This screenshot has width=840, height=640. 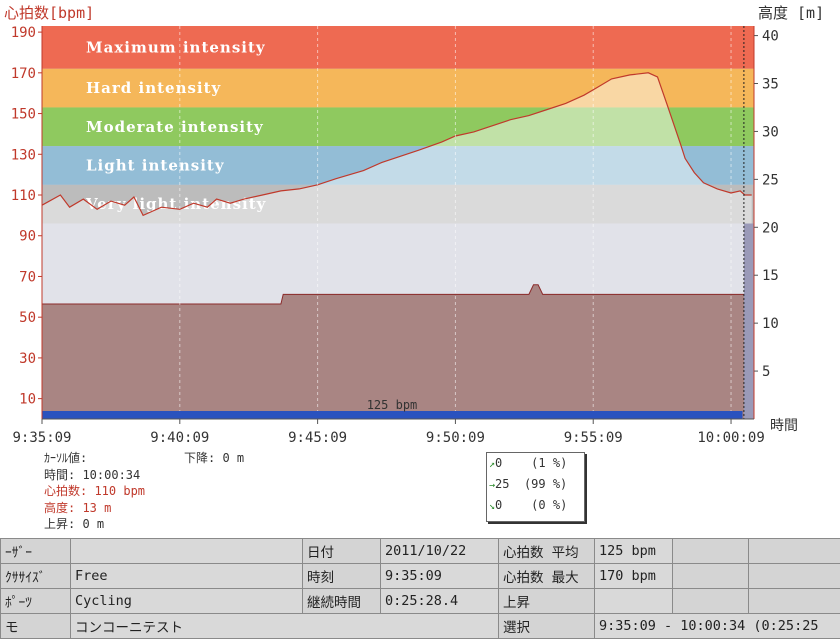 What do you see at coordinates (35, 626) in the screenshot?
I see `memo-label: モ` at bounding box center [35, 626].